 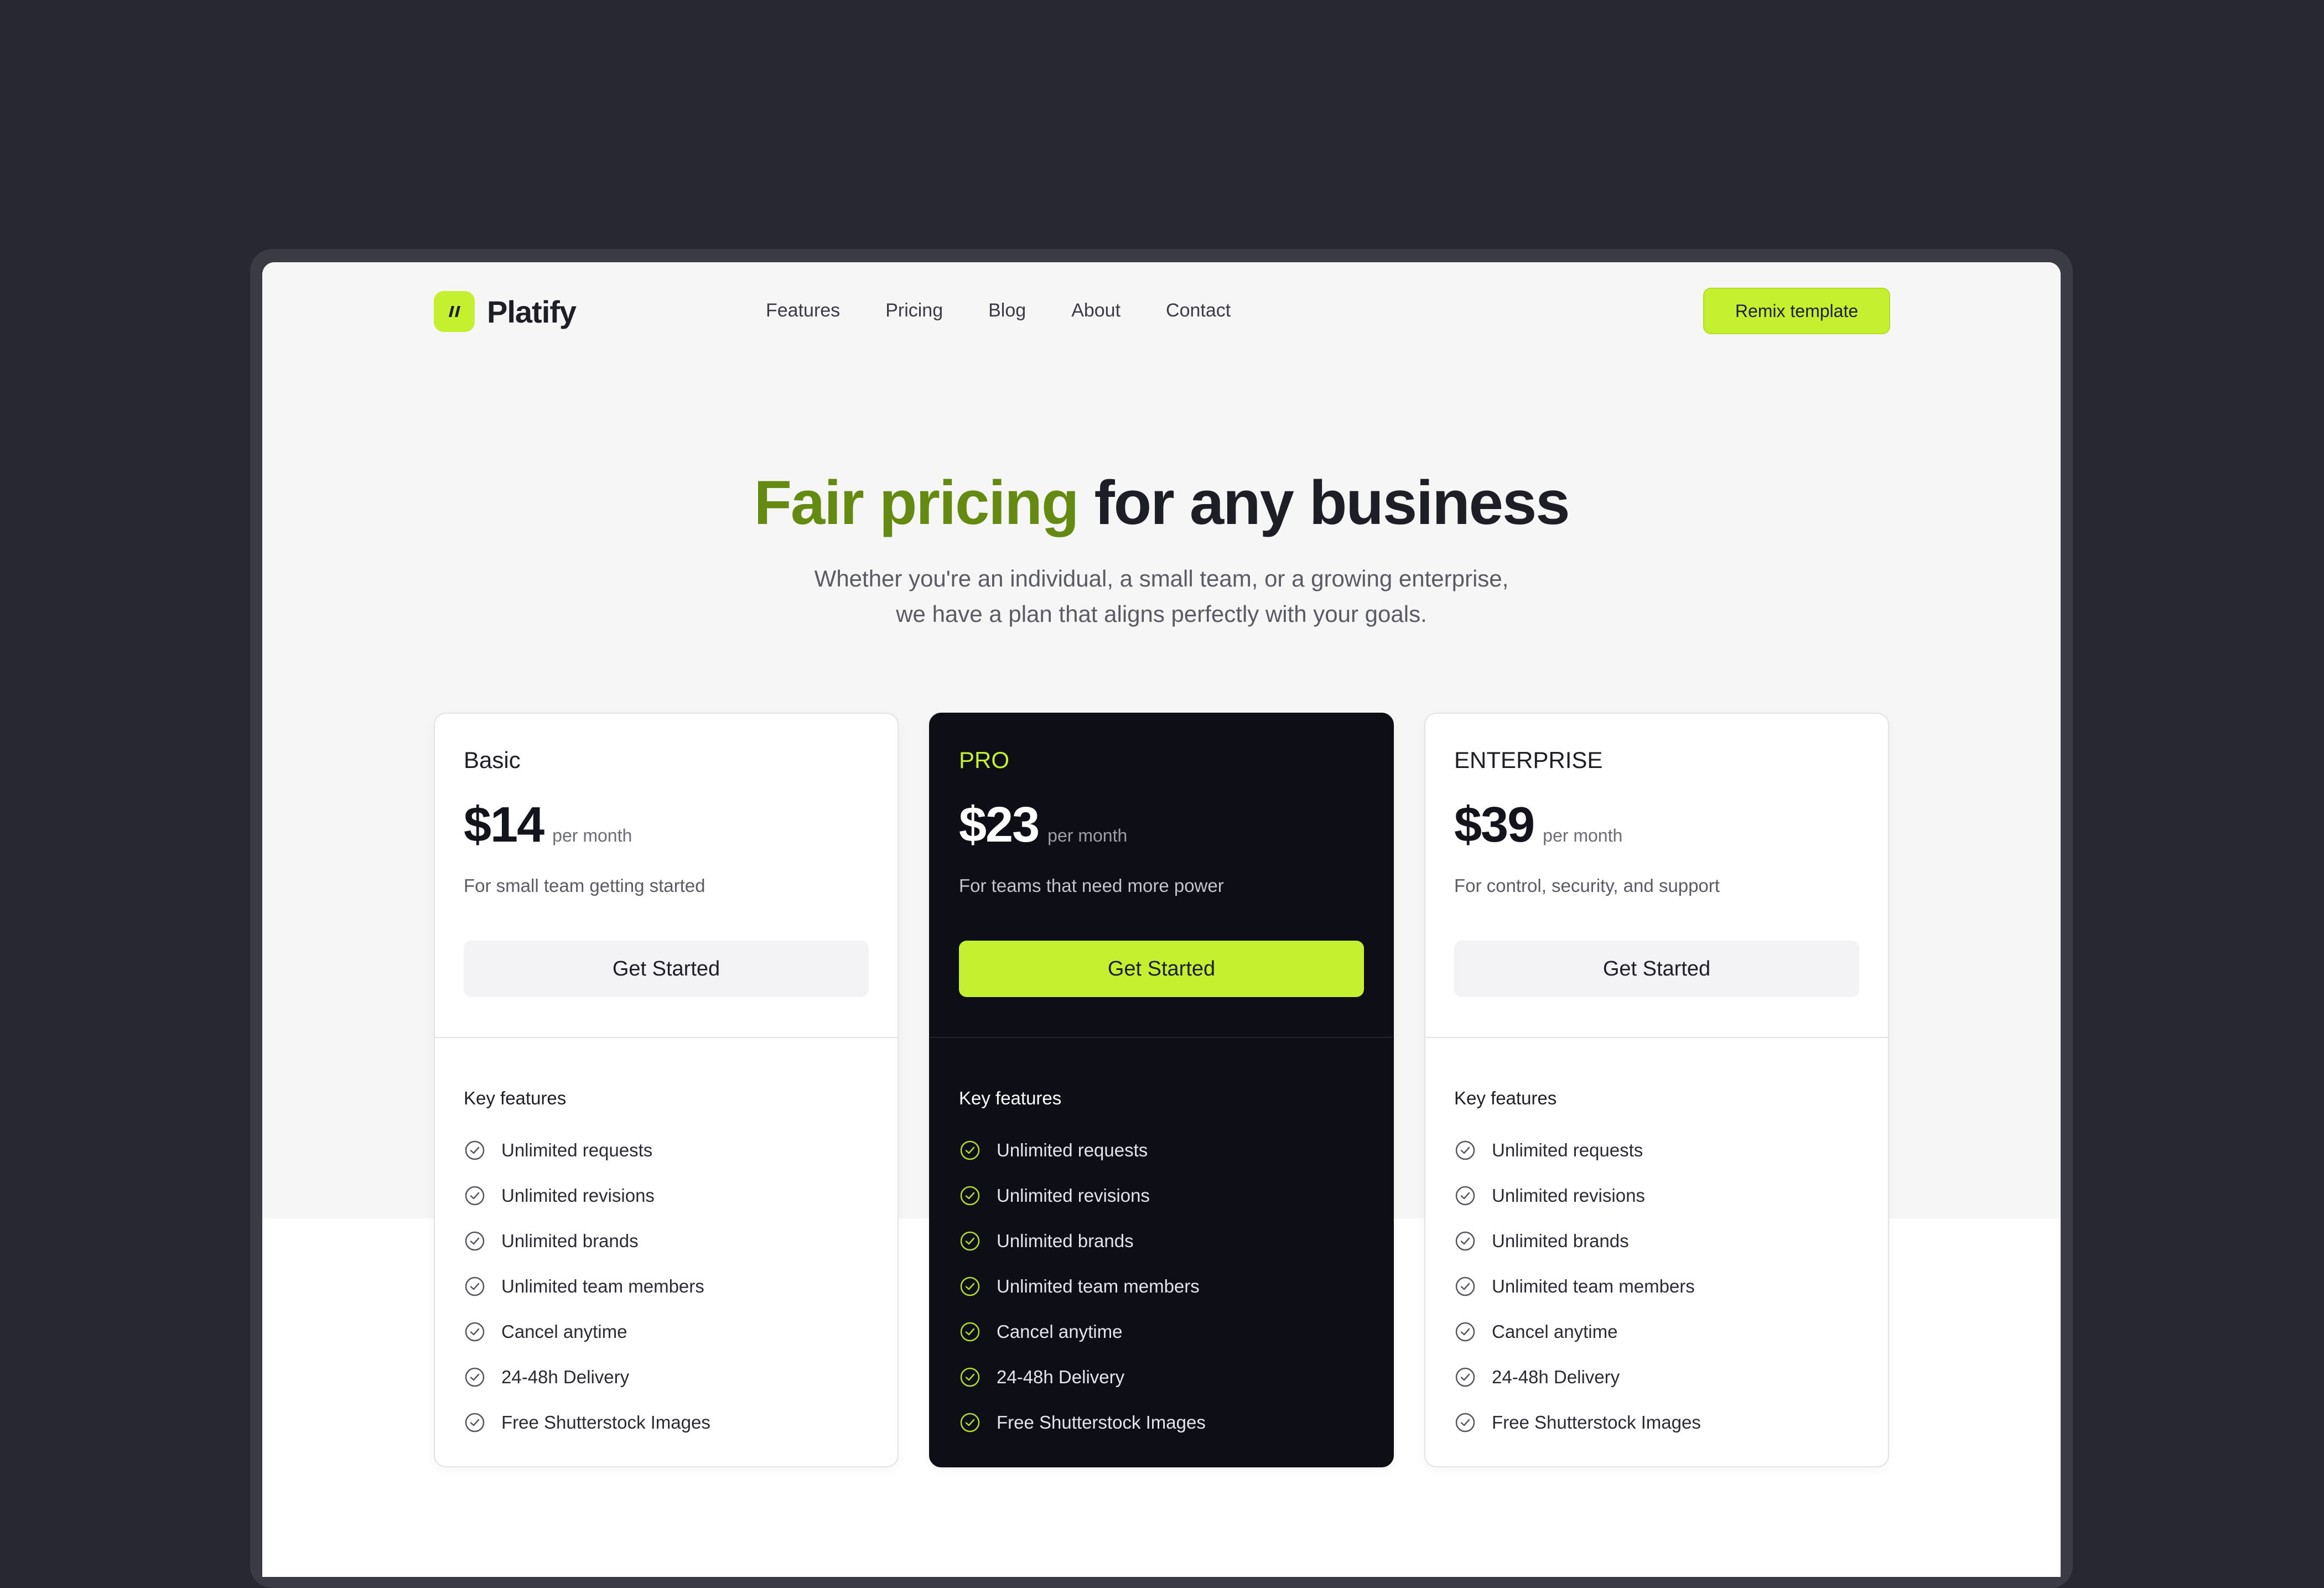 I want to click on logo-mark-icon, so click(x=455, y=312).